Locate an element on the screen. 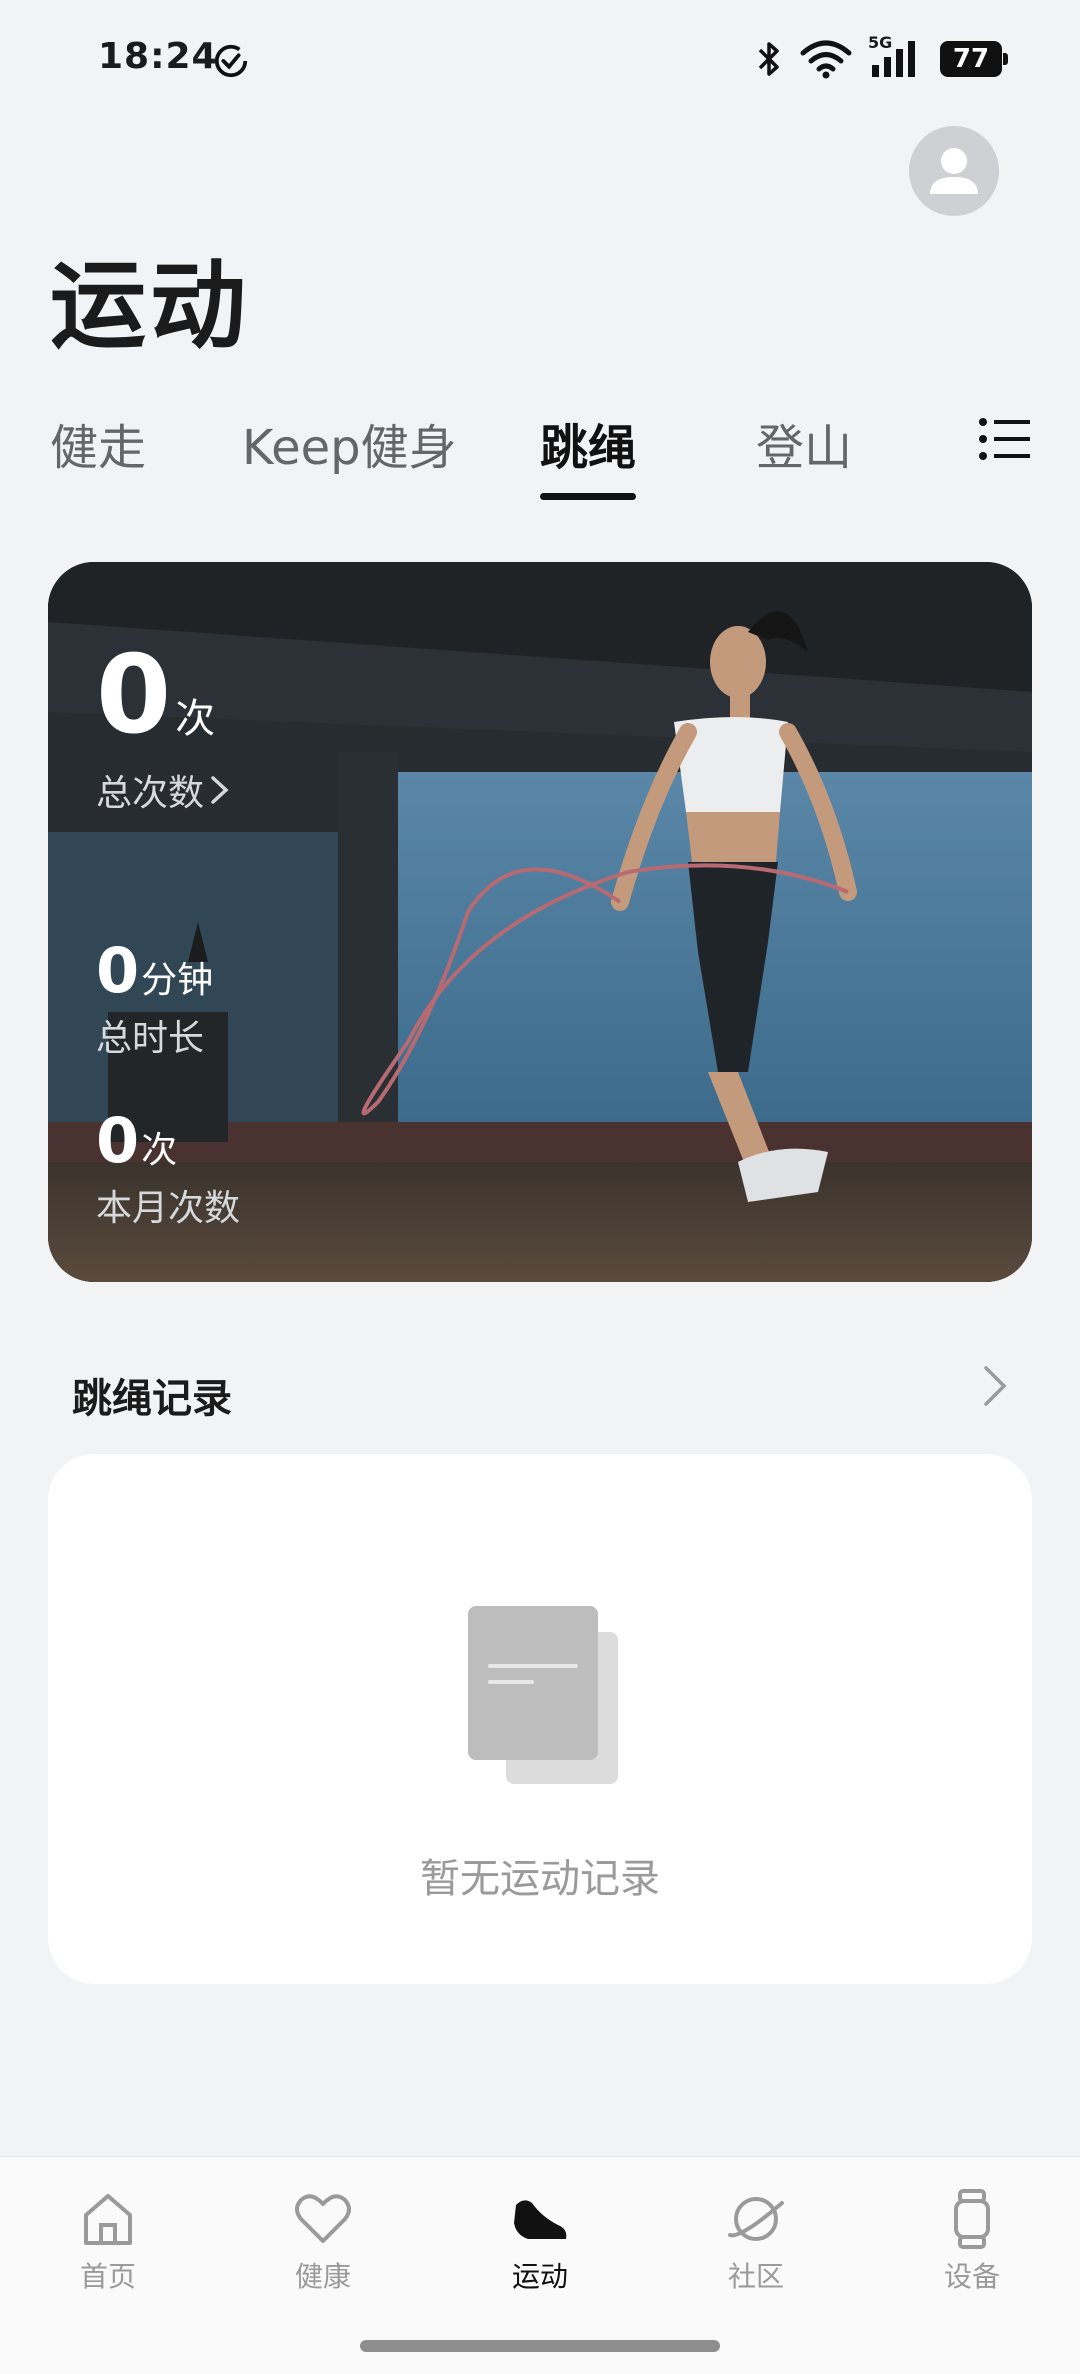  nav-community-label: 社区 is located at coordinates (755, 2276).